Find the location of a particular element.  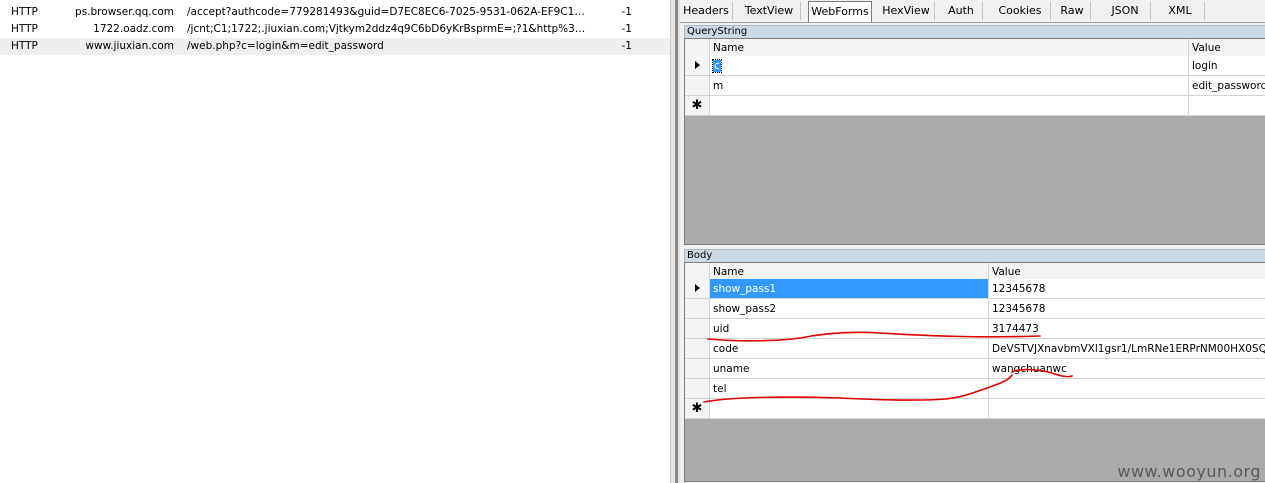

annotation-overlay is located at coordinates (888, 367).